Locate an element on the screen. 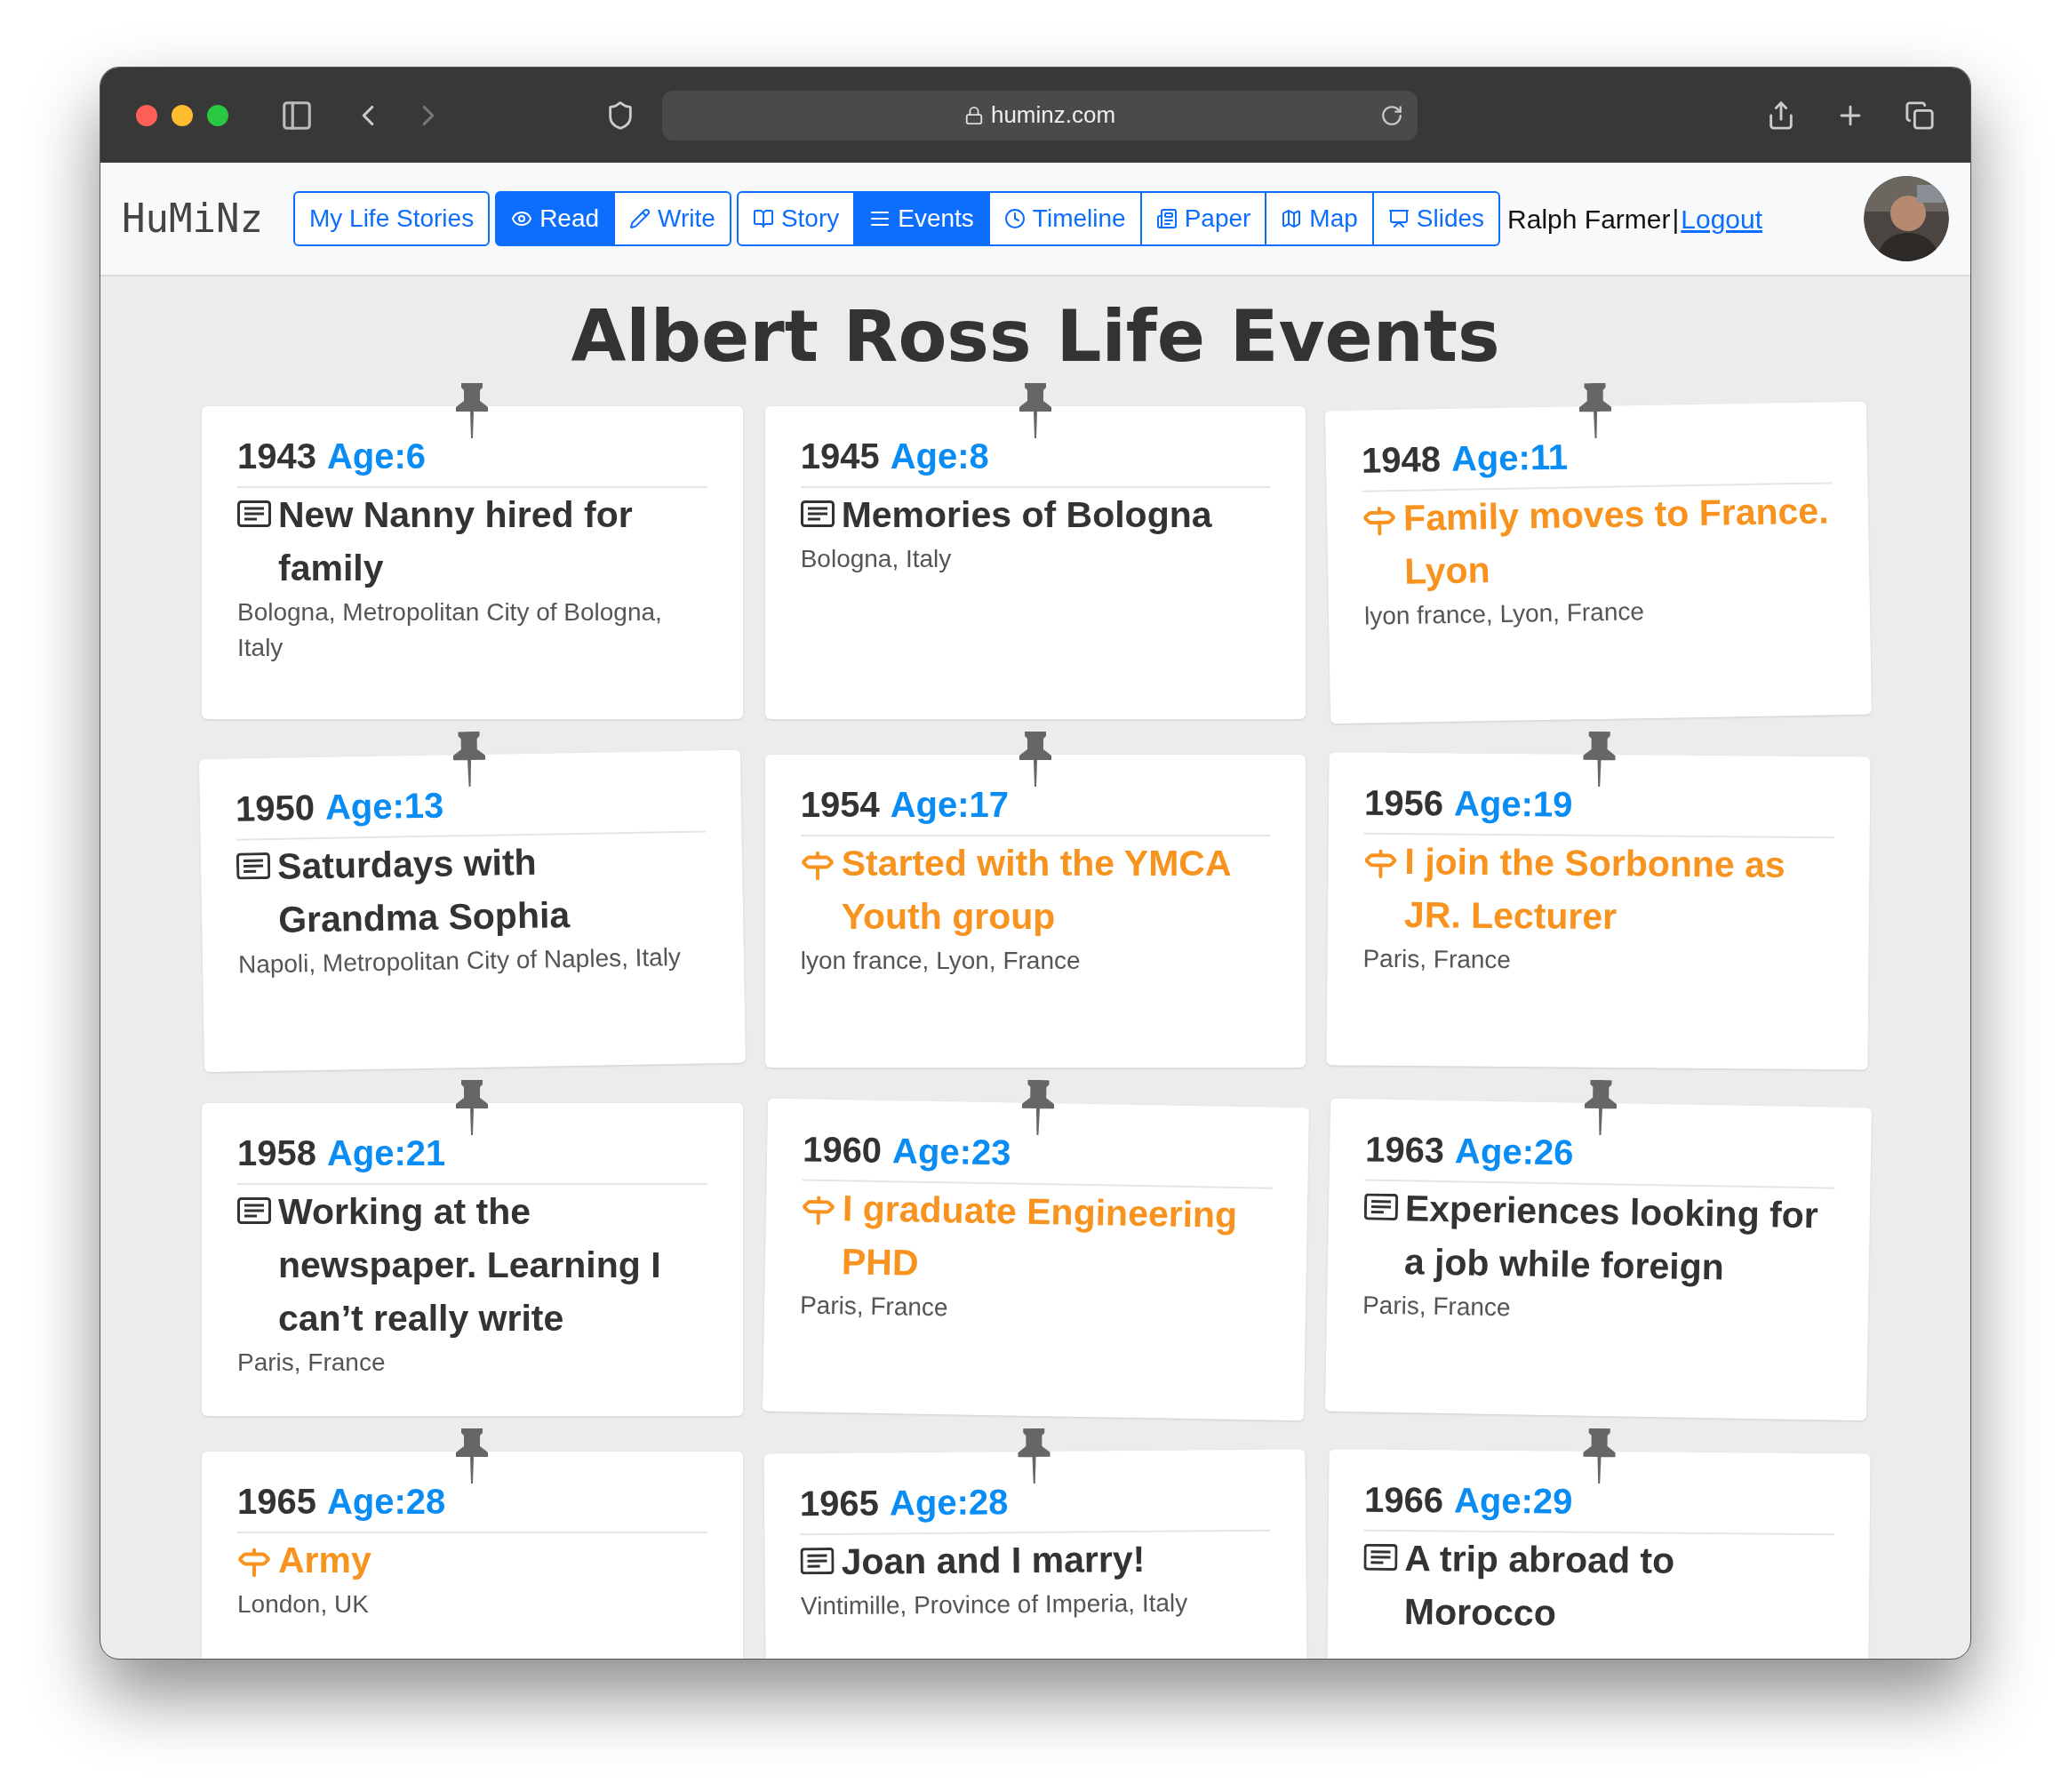 Image resolution: width=2069 pixels, height=1792 pixels. event-age: Age:23 is located at coordinates (951, 1152).